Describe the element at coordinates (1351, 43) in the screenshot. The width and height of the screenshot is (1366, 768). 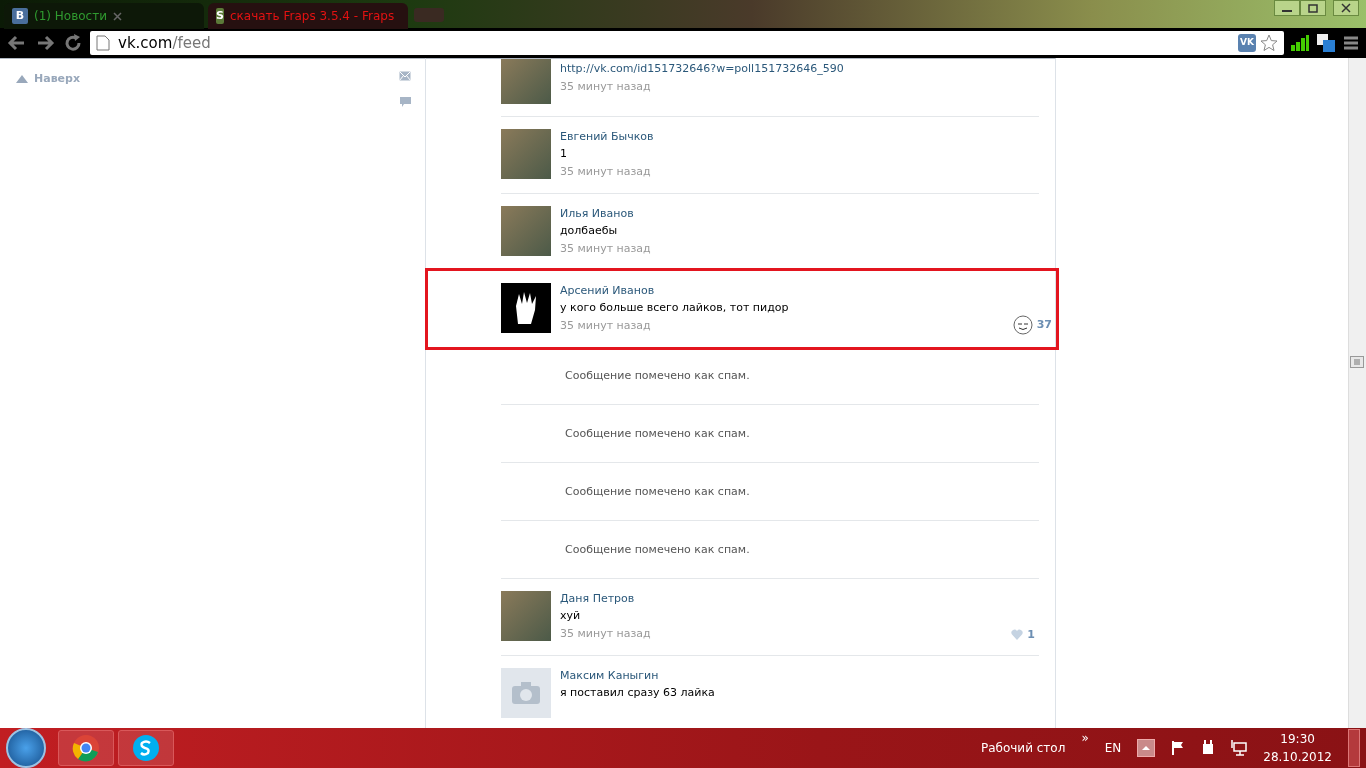
I see `menu-icon` at that location.